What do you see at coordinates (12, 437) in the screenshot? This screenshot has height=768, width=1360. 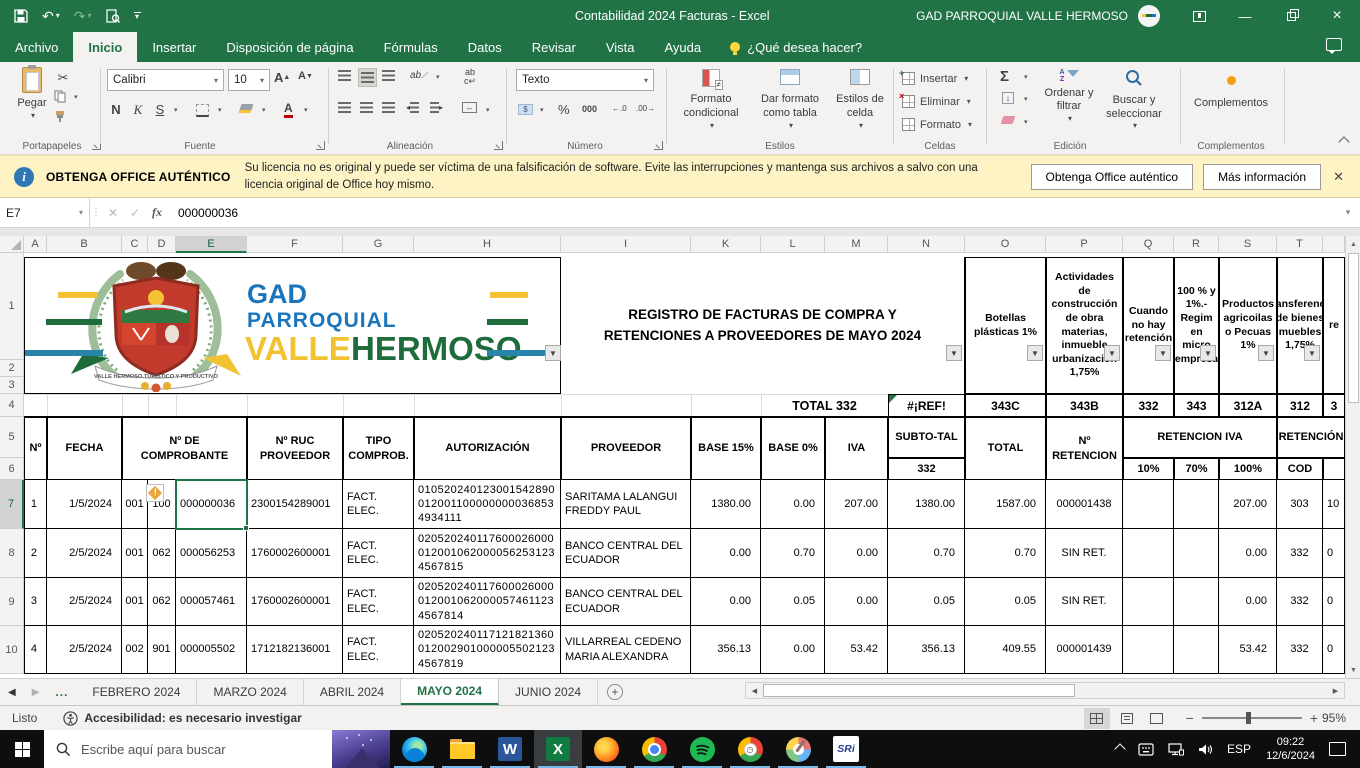 I see `row-header-5: 5` at bounding box center [12, 437].